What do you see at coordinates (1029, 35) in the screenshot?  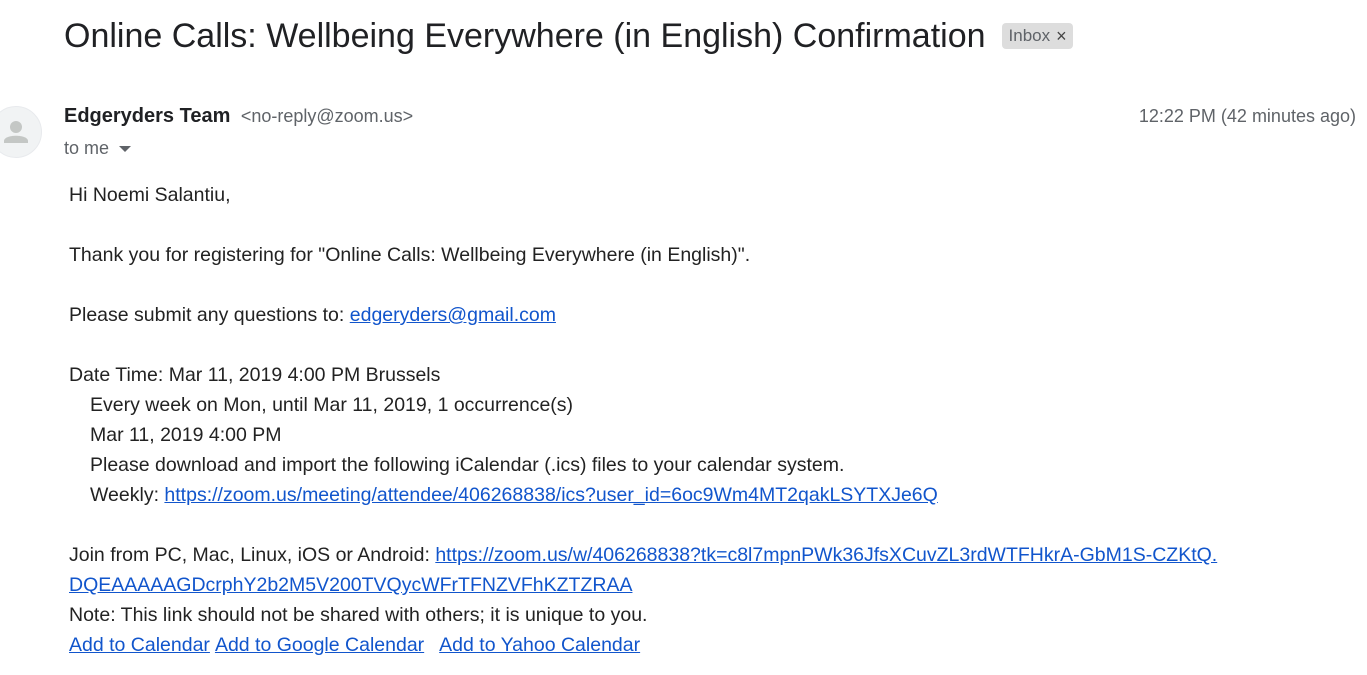 I see `inbox-label-text: Inbox` at bounding box center [1029, 35].